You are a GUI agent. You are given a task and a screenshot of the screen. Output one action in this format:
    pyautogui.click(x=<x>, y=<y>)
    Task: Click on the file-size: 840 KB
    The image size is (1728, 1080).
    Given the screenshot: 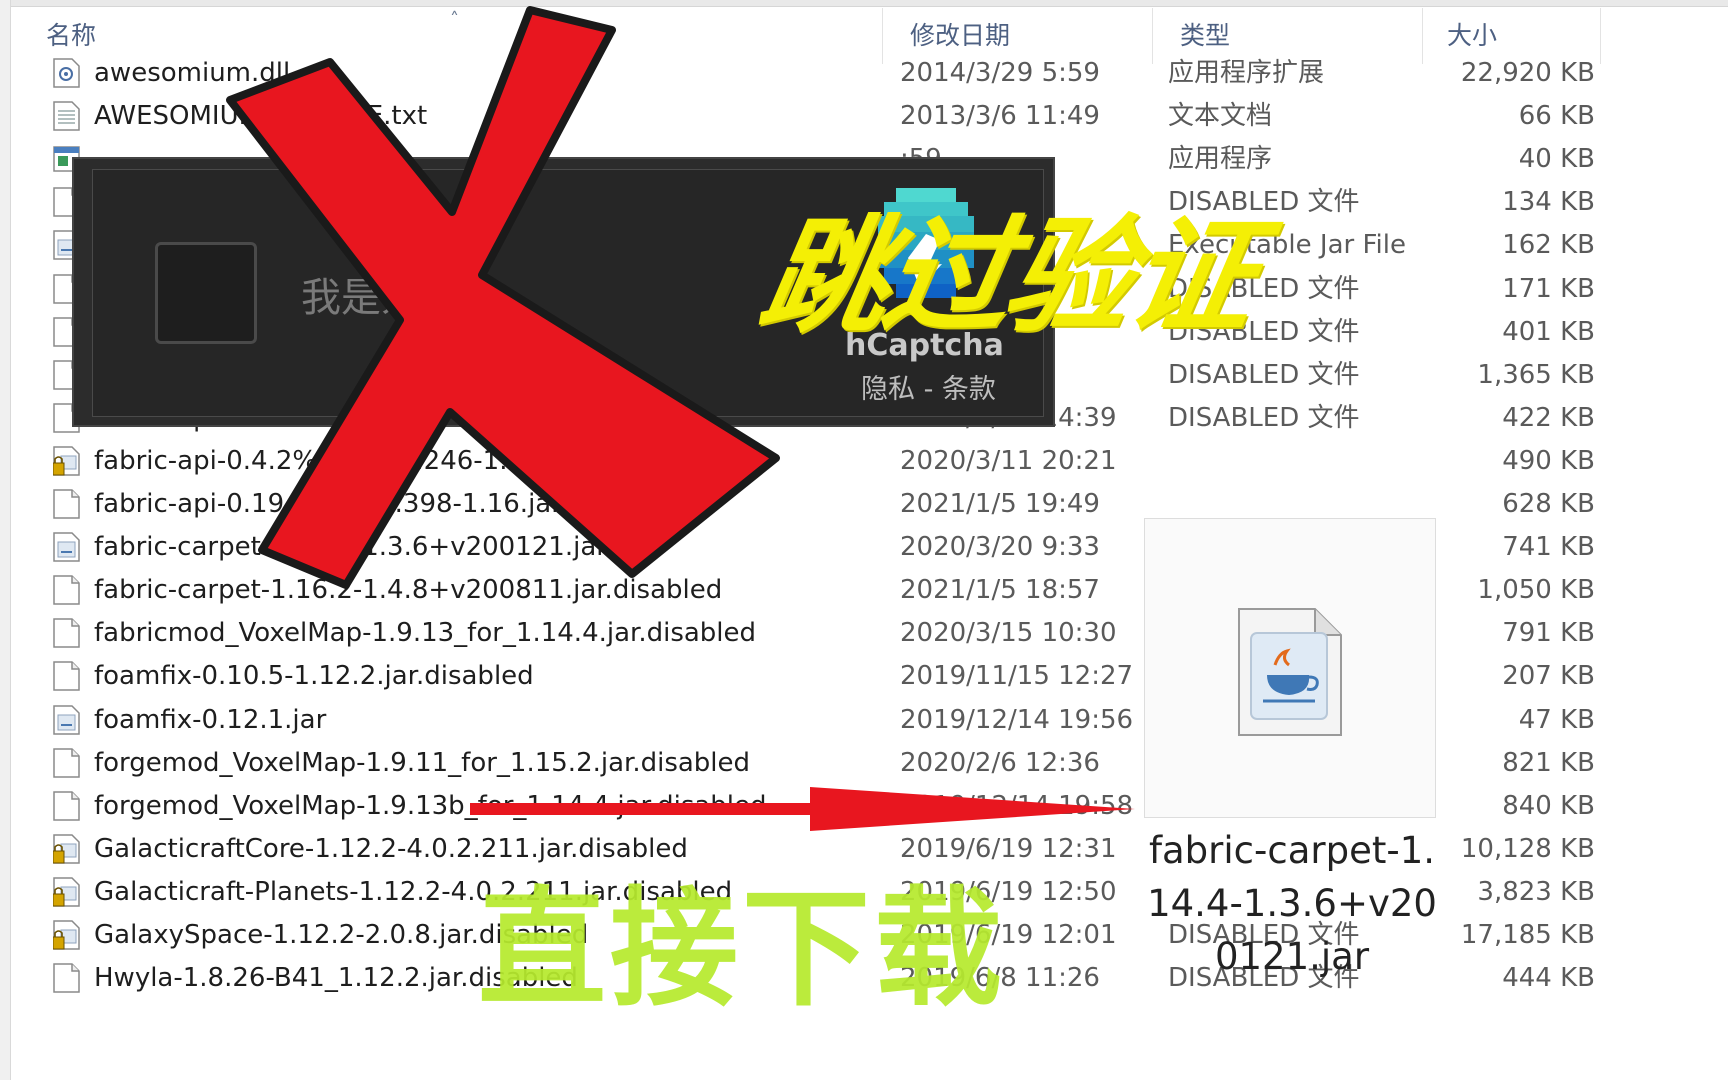 What is the action you would take?
    pyautogui.click(x=1548, y=805)
    